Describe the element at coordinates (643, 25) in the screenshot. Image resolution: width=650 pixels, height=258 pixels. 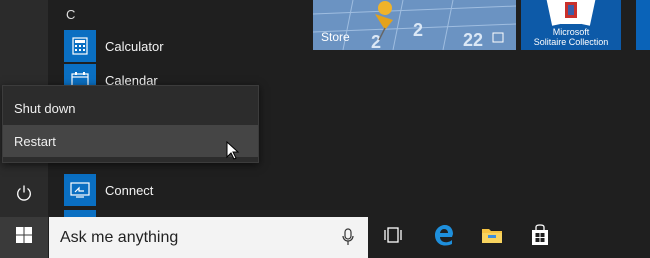
I see `partial-tile` at that location.